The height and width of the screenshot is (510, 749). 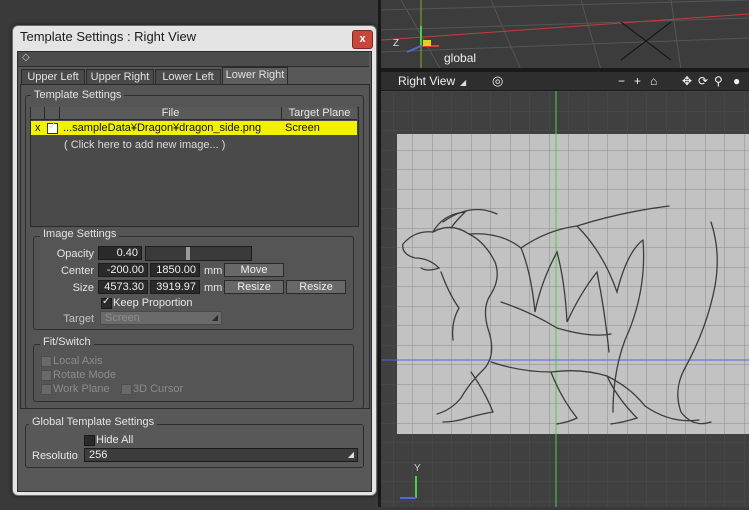 What do you see at coordinates (120, 77) in the screenshot?
I see `tab-upper-right: Upper Right` at bounding box center [120, 77].